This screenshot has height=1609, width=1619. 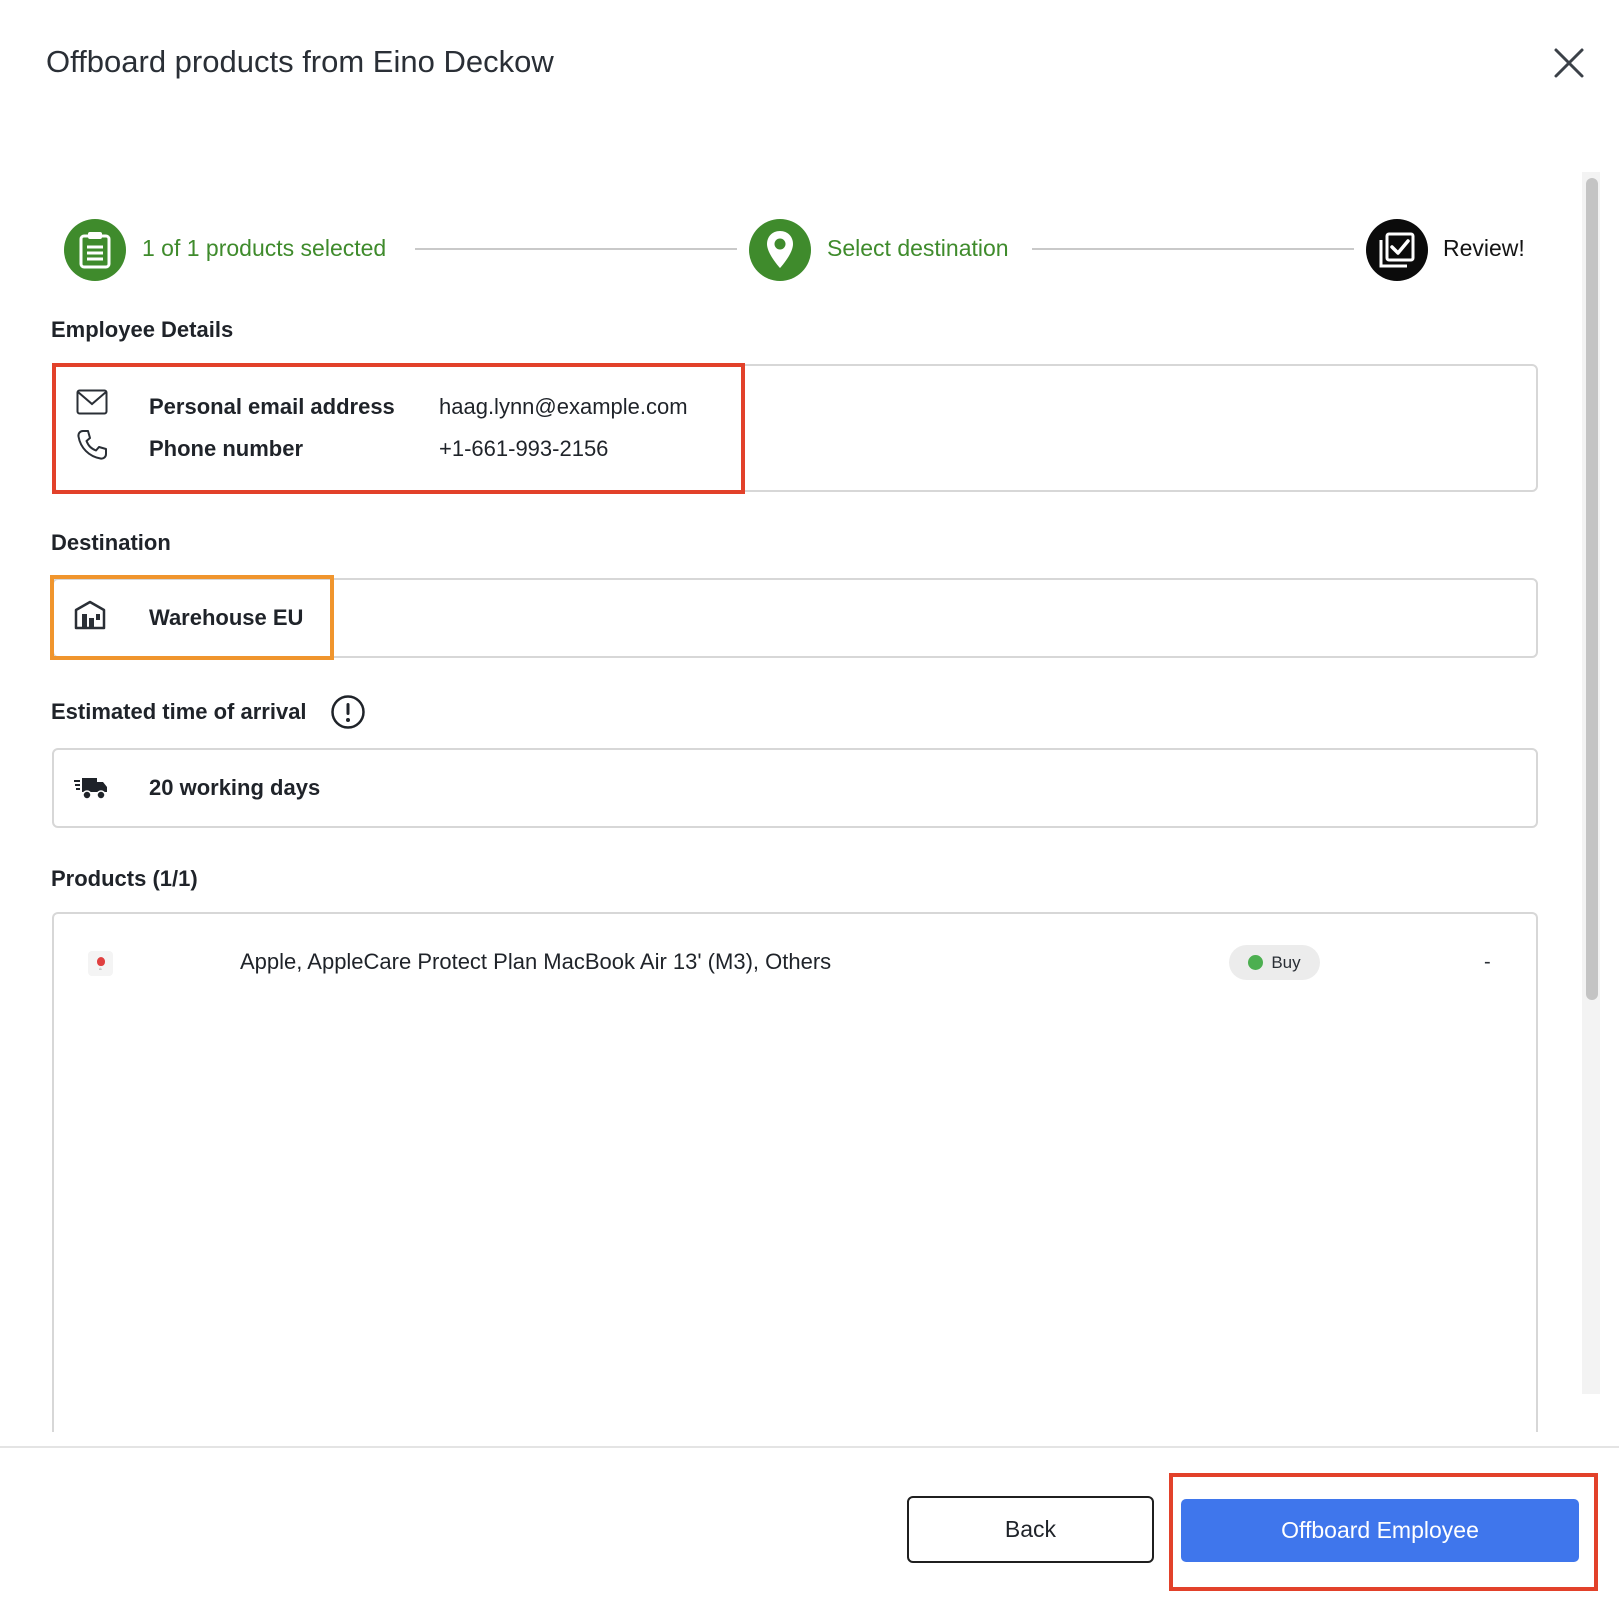 What do you see at coordinates (348, 712) in the screenshot?
I see `info-icon` at bounding box center [348, 712].